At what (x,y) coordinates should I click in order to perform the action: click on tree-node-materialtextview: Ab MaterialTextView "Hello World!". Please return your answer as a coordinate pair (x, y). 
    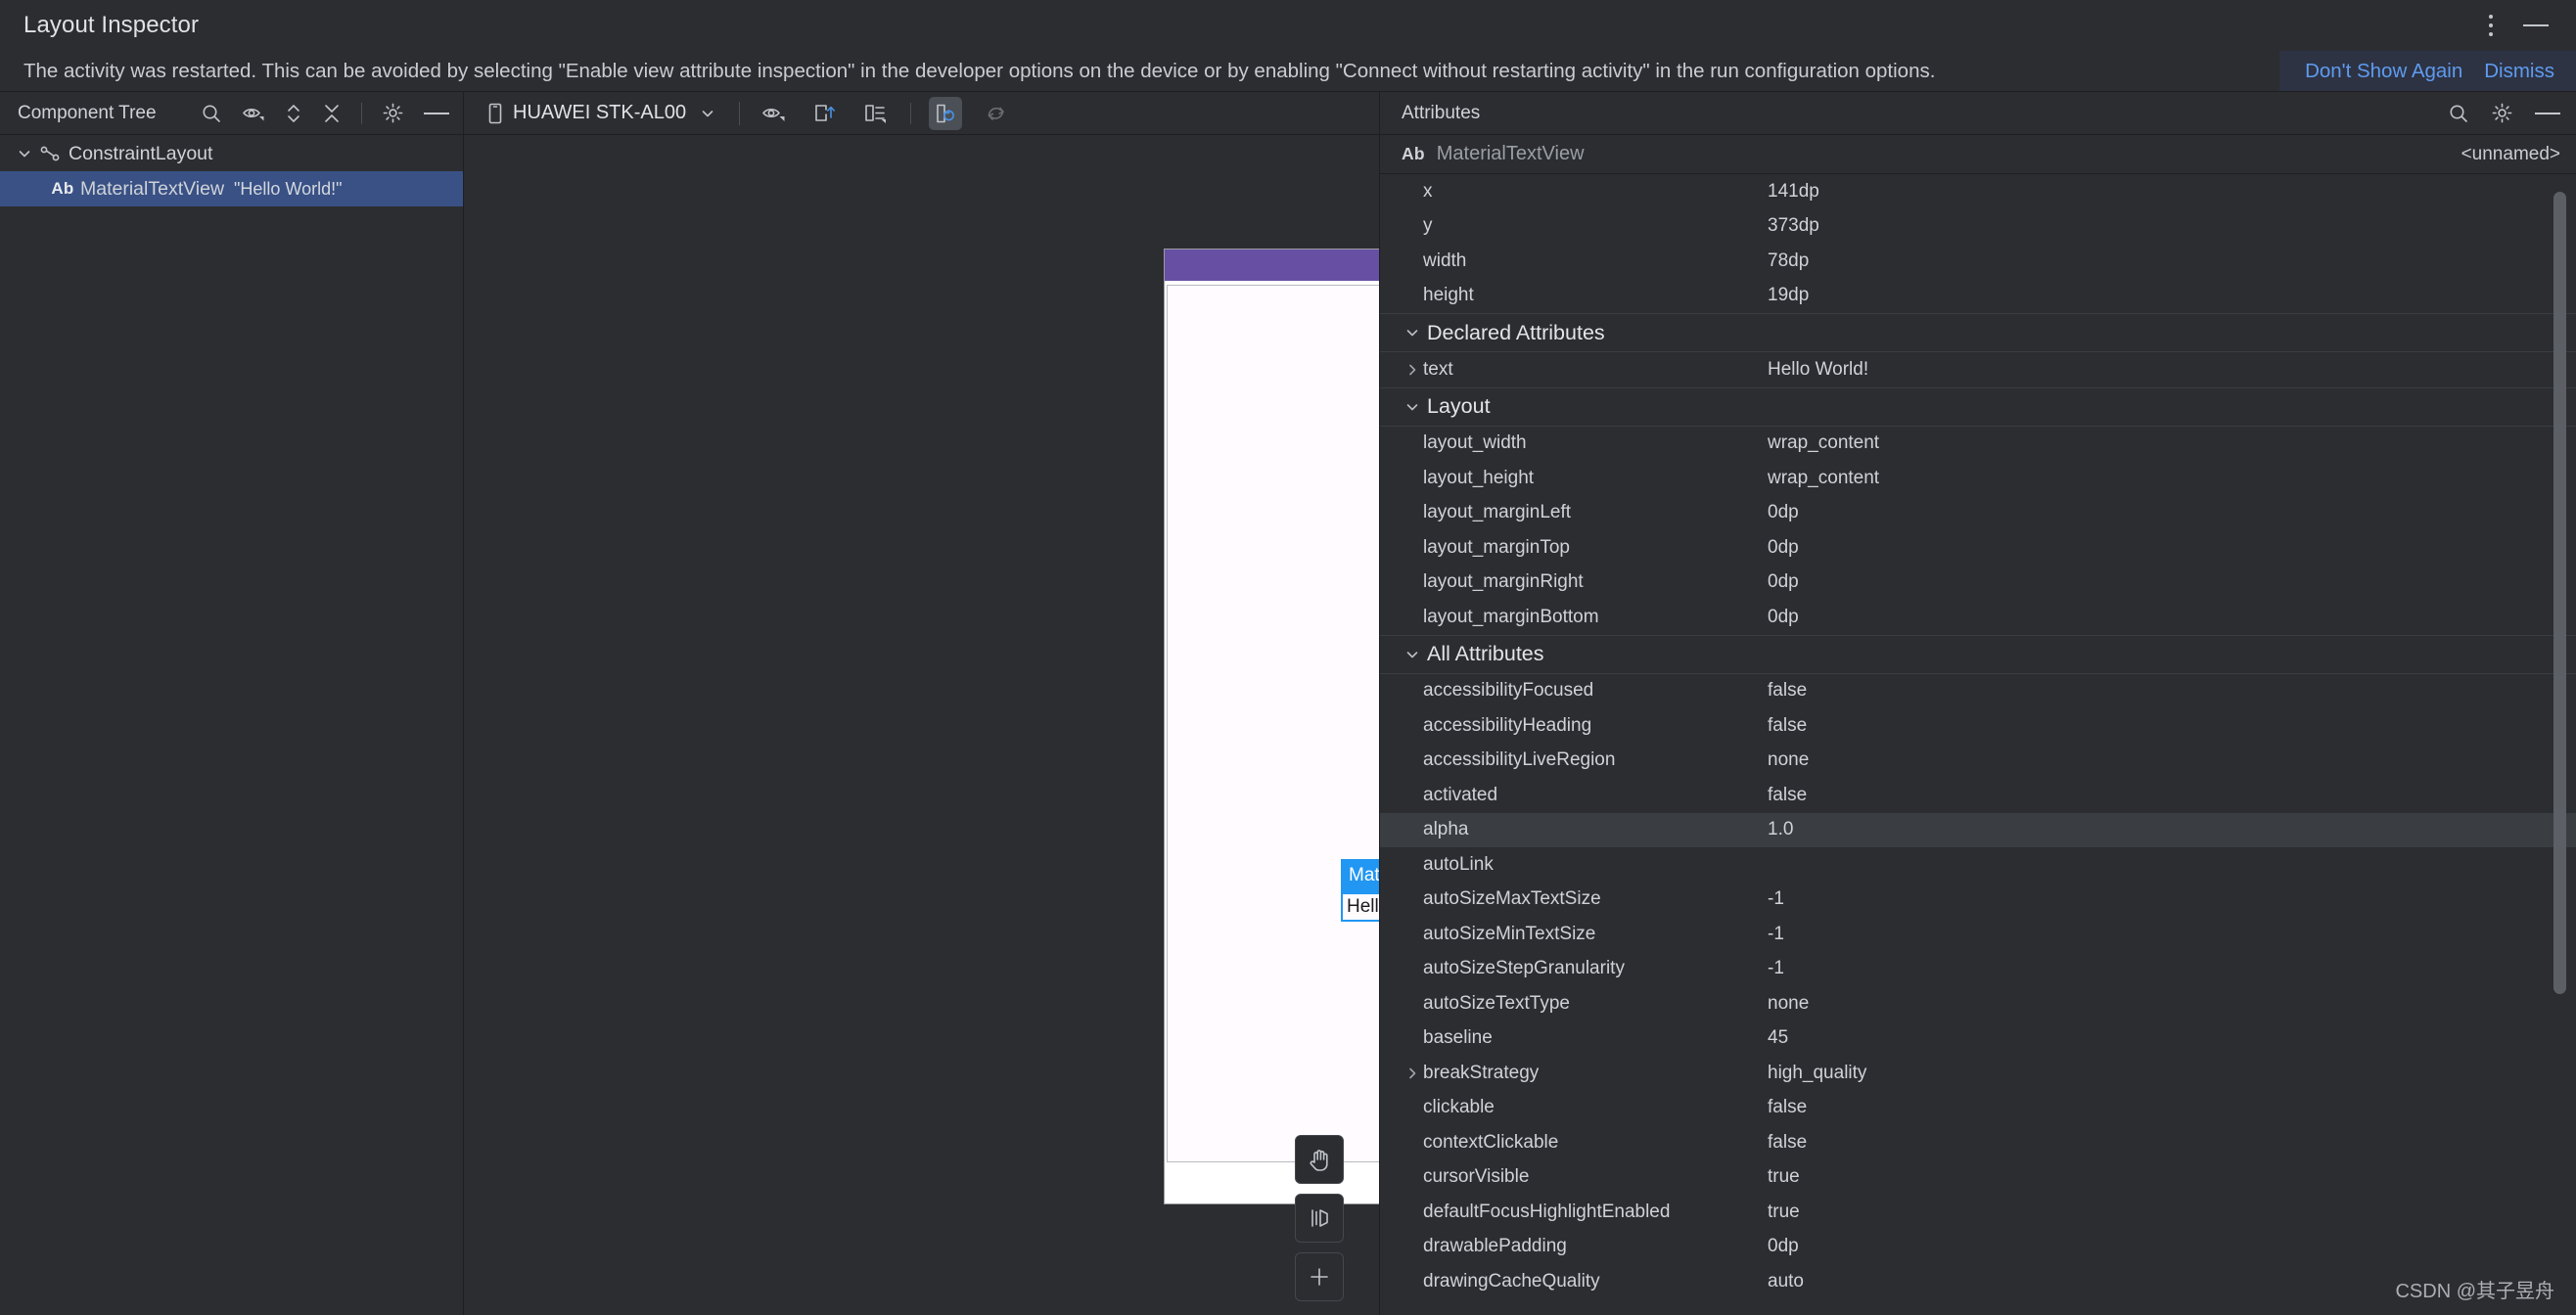
    Looking at the image, I should click on (231, 188).